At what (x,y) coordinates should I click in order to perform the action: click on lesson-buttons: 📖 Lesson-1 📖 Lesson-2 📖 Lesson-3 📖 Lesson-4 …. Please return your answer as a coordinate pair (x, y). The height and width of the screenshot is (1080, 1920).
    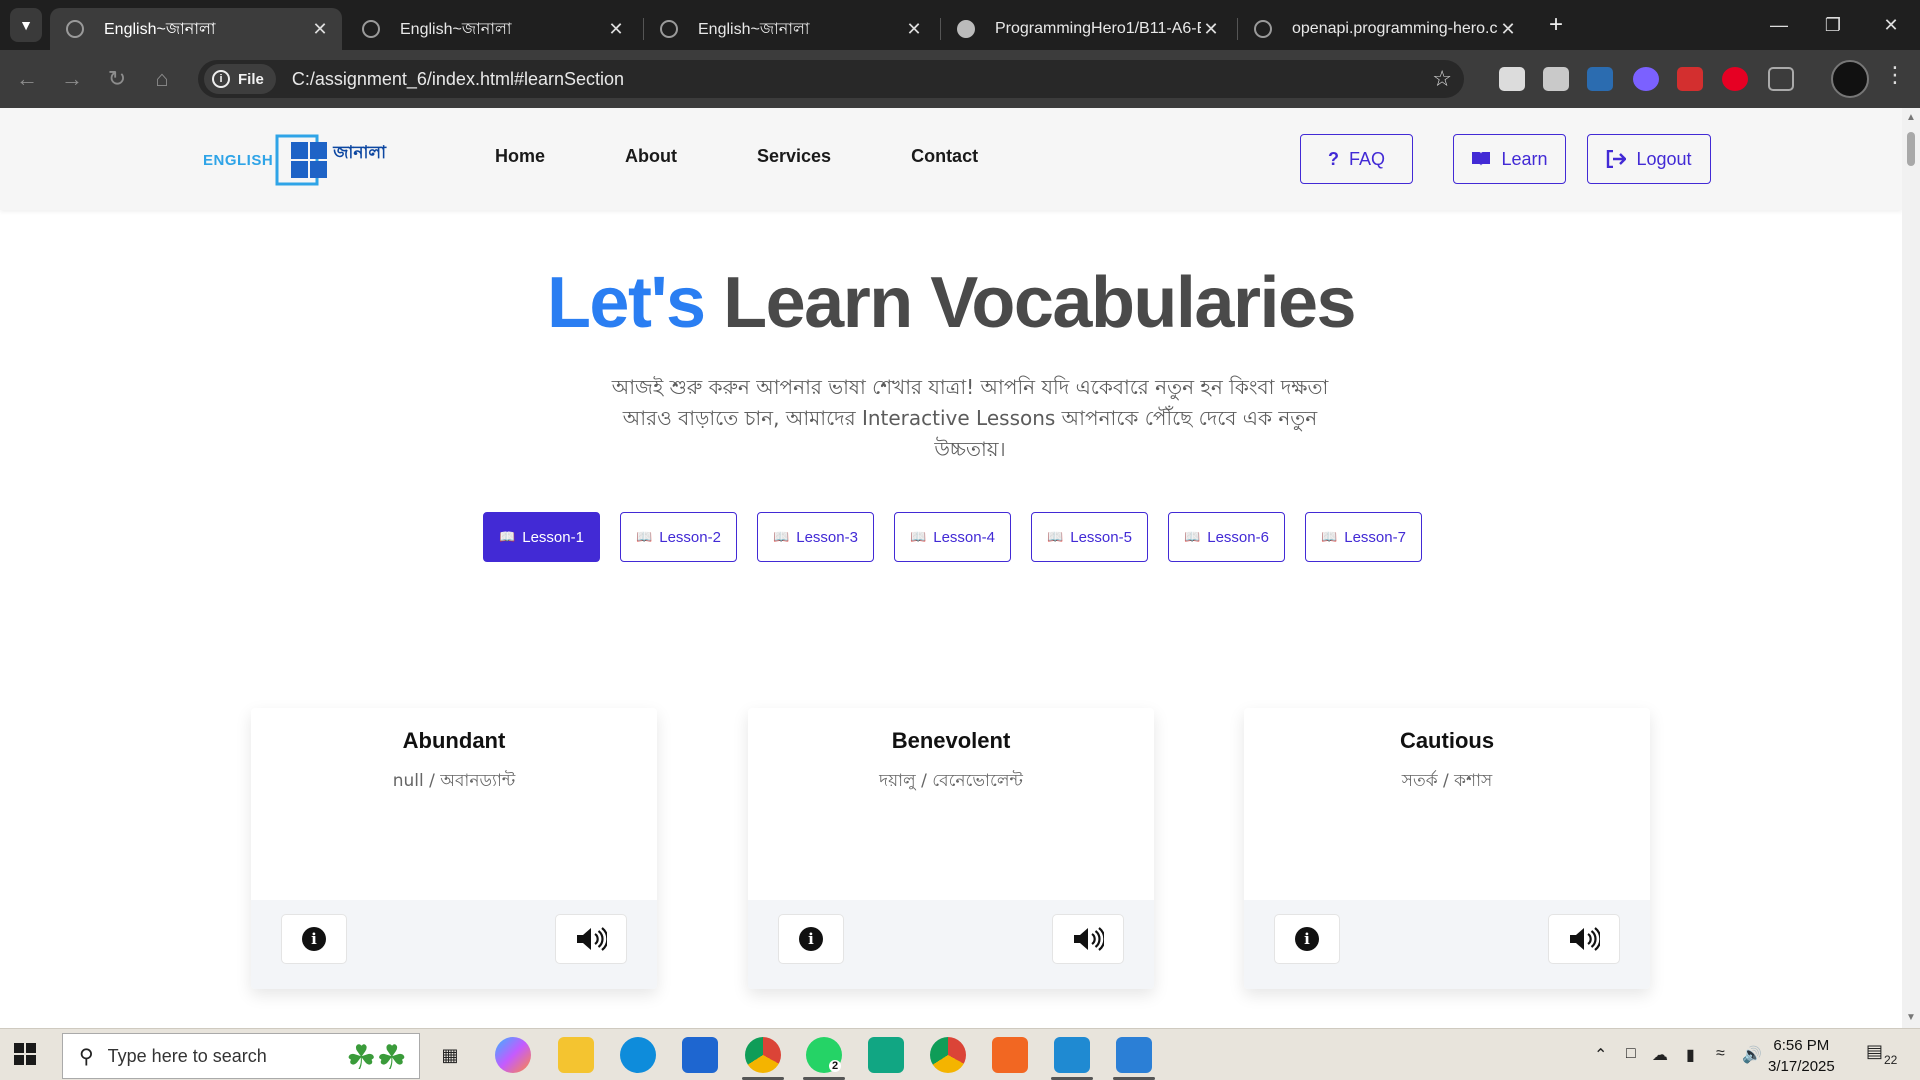
    Looking at the image, I should click on (962, 537).